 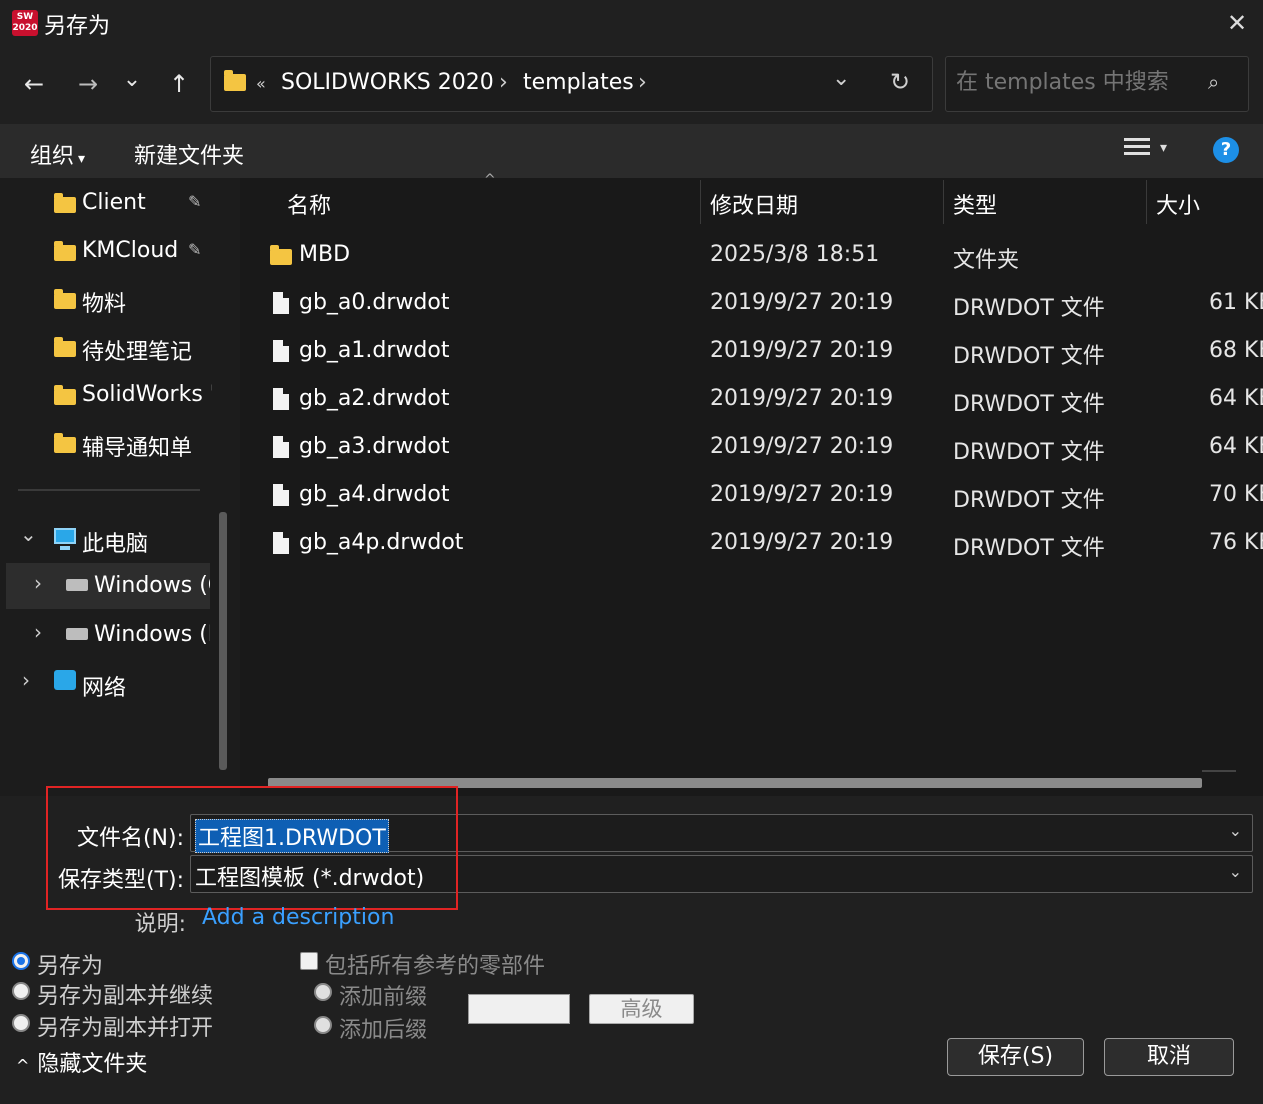 I want to click on annotation-highlight-box, so click(x=252, y=848).